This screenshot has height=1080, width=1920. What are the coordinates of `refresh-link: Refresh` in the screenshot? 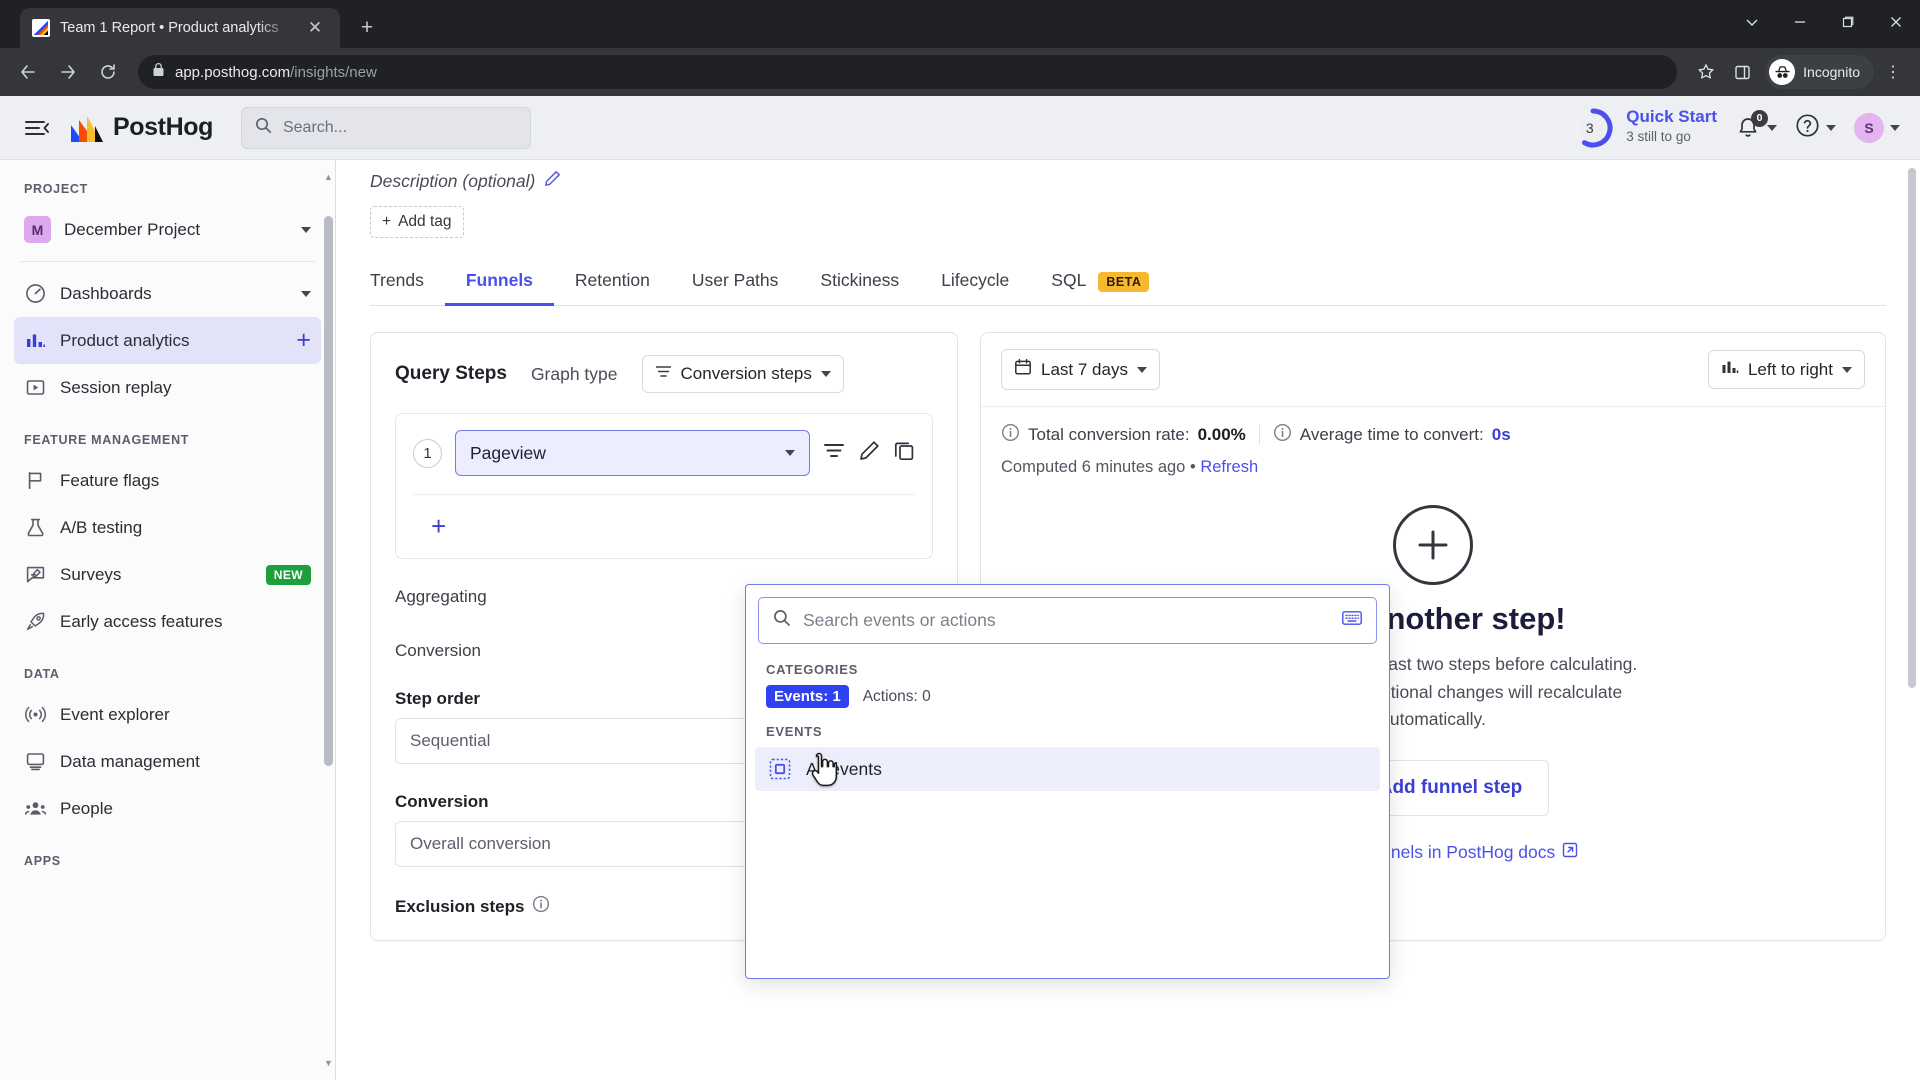 It's located at (1229, 467).